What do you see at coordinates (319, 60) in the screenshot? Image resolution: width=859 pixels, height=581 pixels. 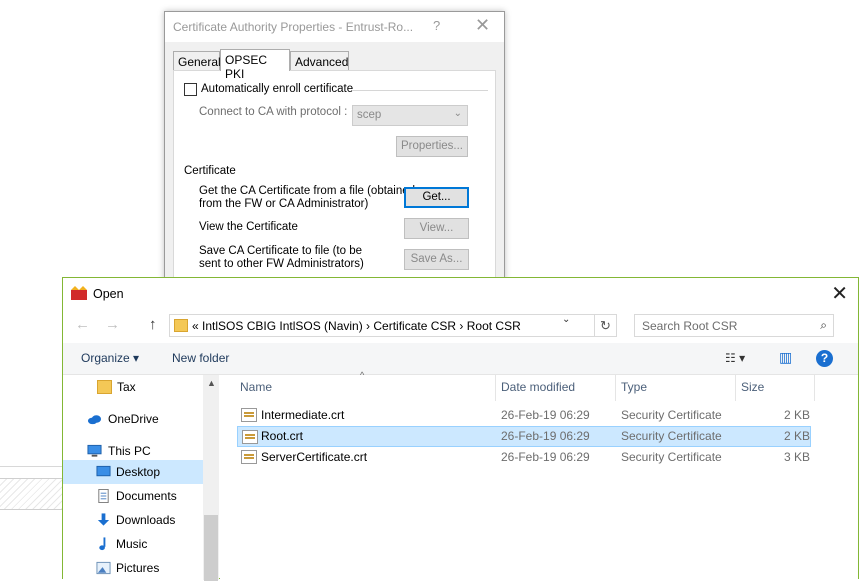 I see `tab-advanced: Advanced` at bounding box center [319, 60].